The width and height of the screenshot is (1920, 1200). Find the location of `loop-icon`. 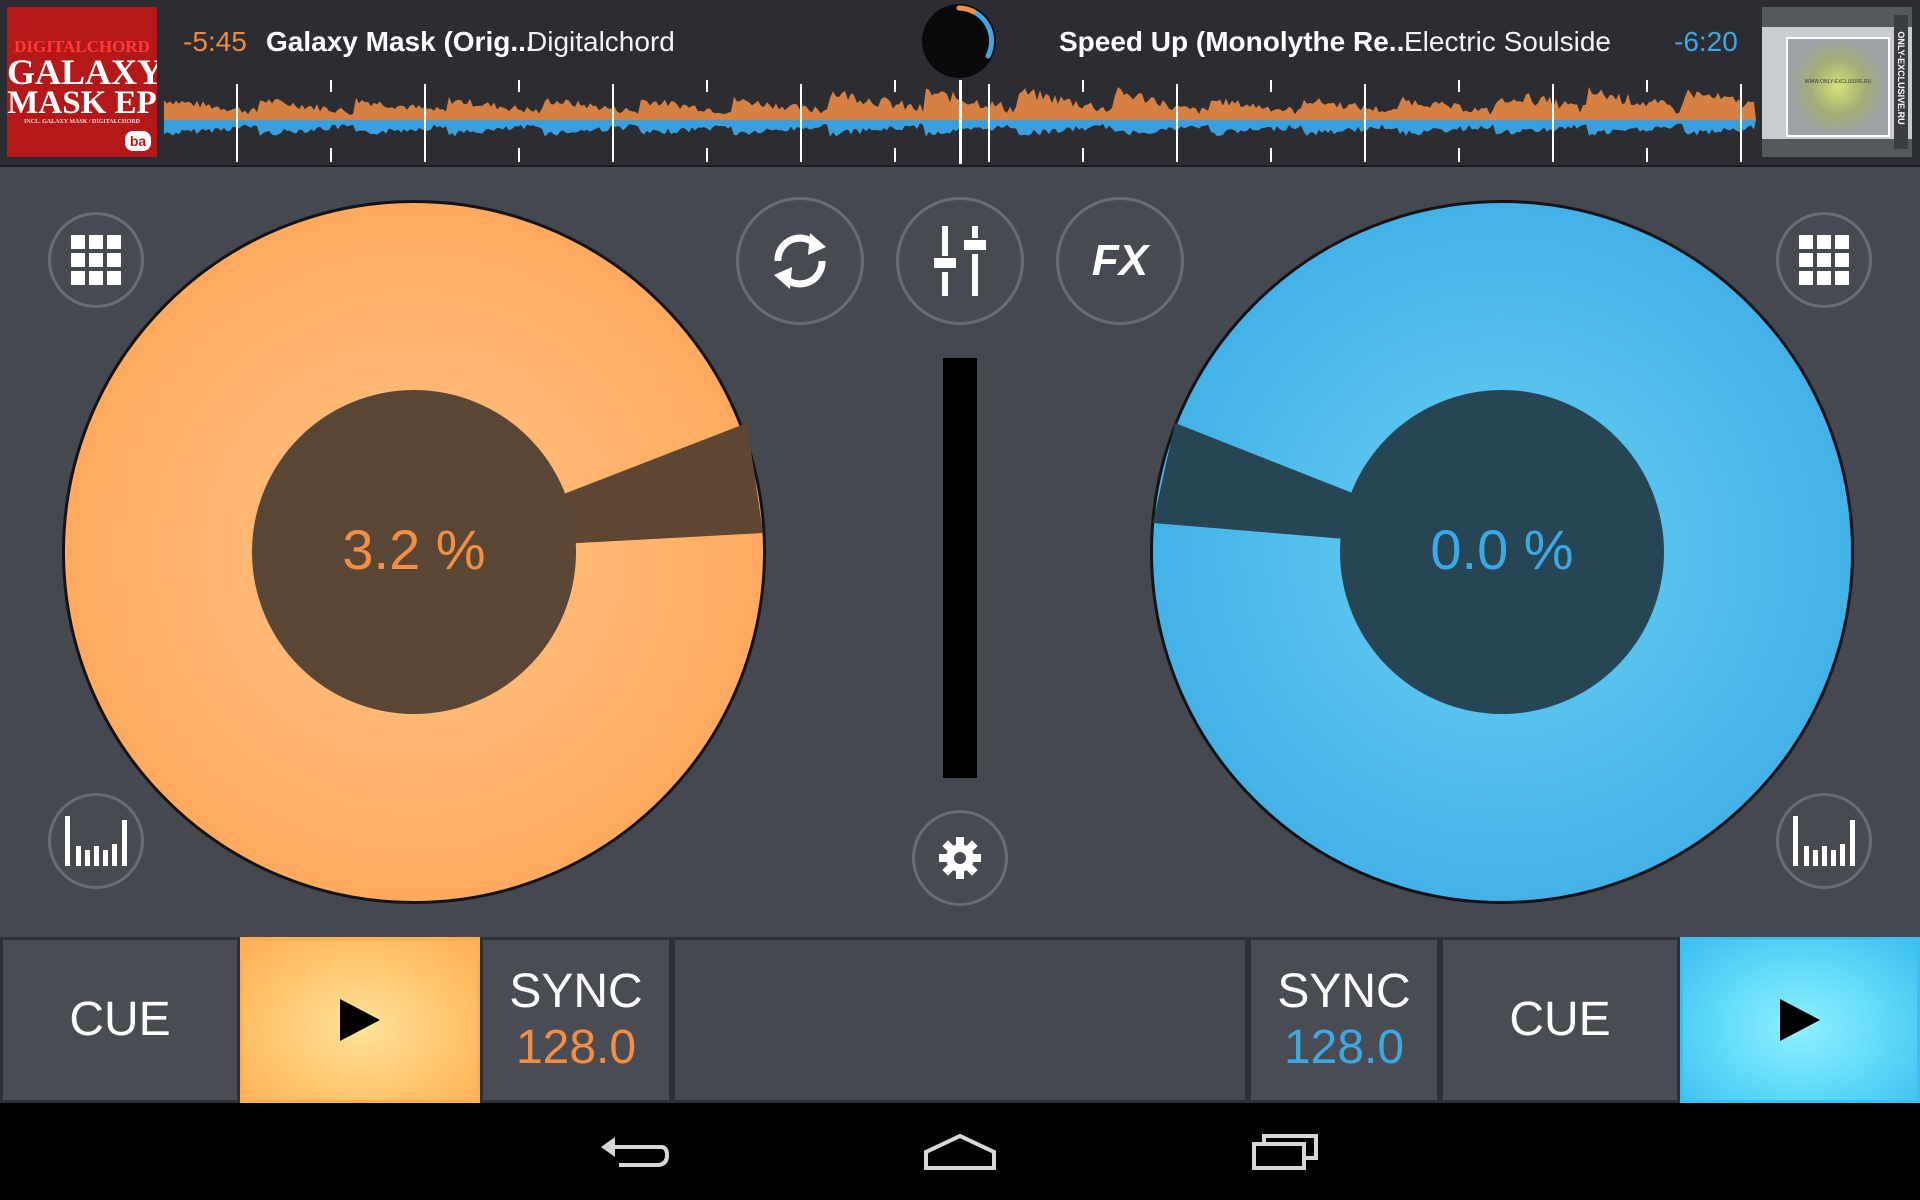

loop-icon is located at coordinates (800, 261).